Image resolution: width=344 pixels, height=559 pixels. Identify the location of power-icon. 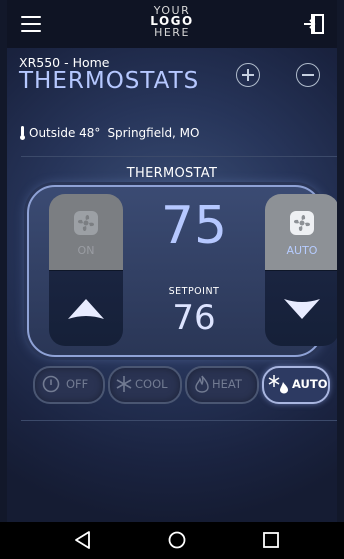
(51, 384).